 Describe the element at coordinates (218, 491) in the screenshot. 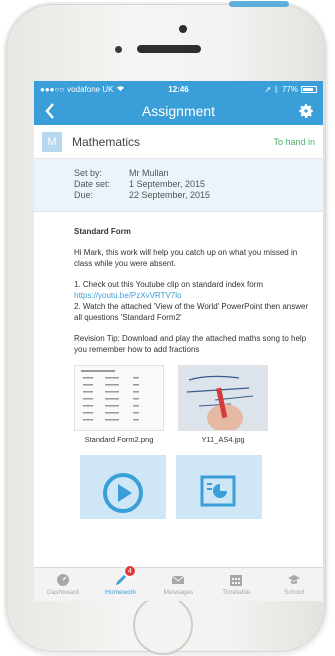

I see `presentation-icon` at that location.